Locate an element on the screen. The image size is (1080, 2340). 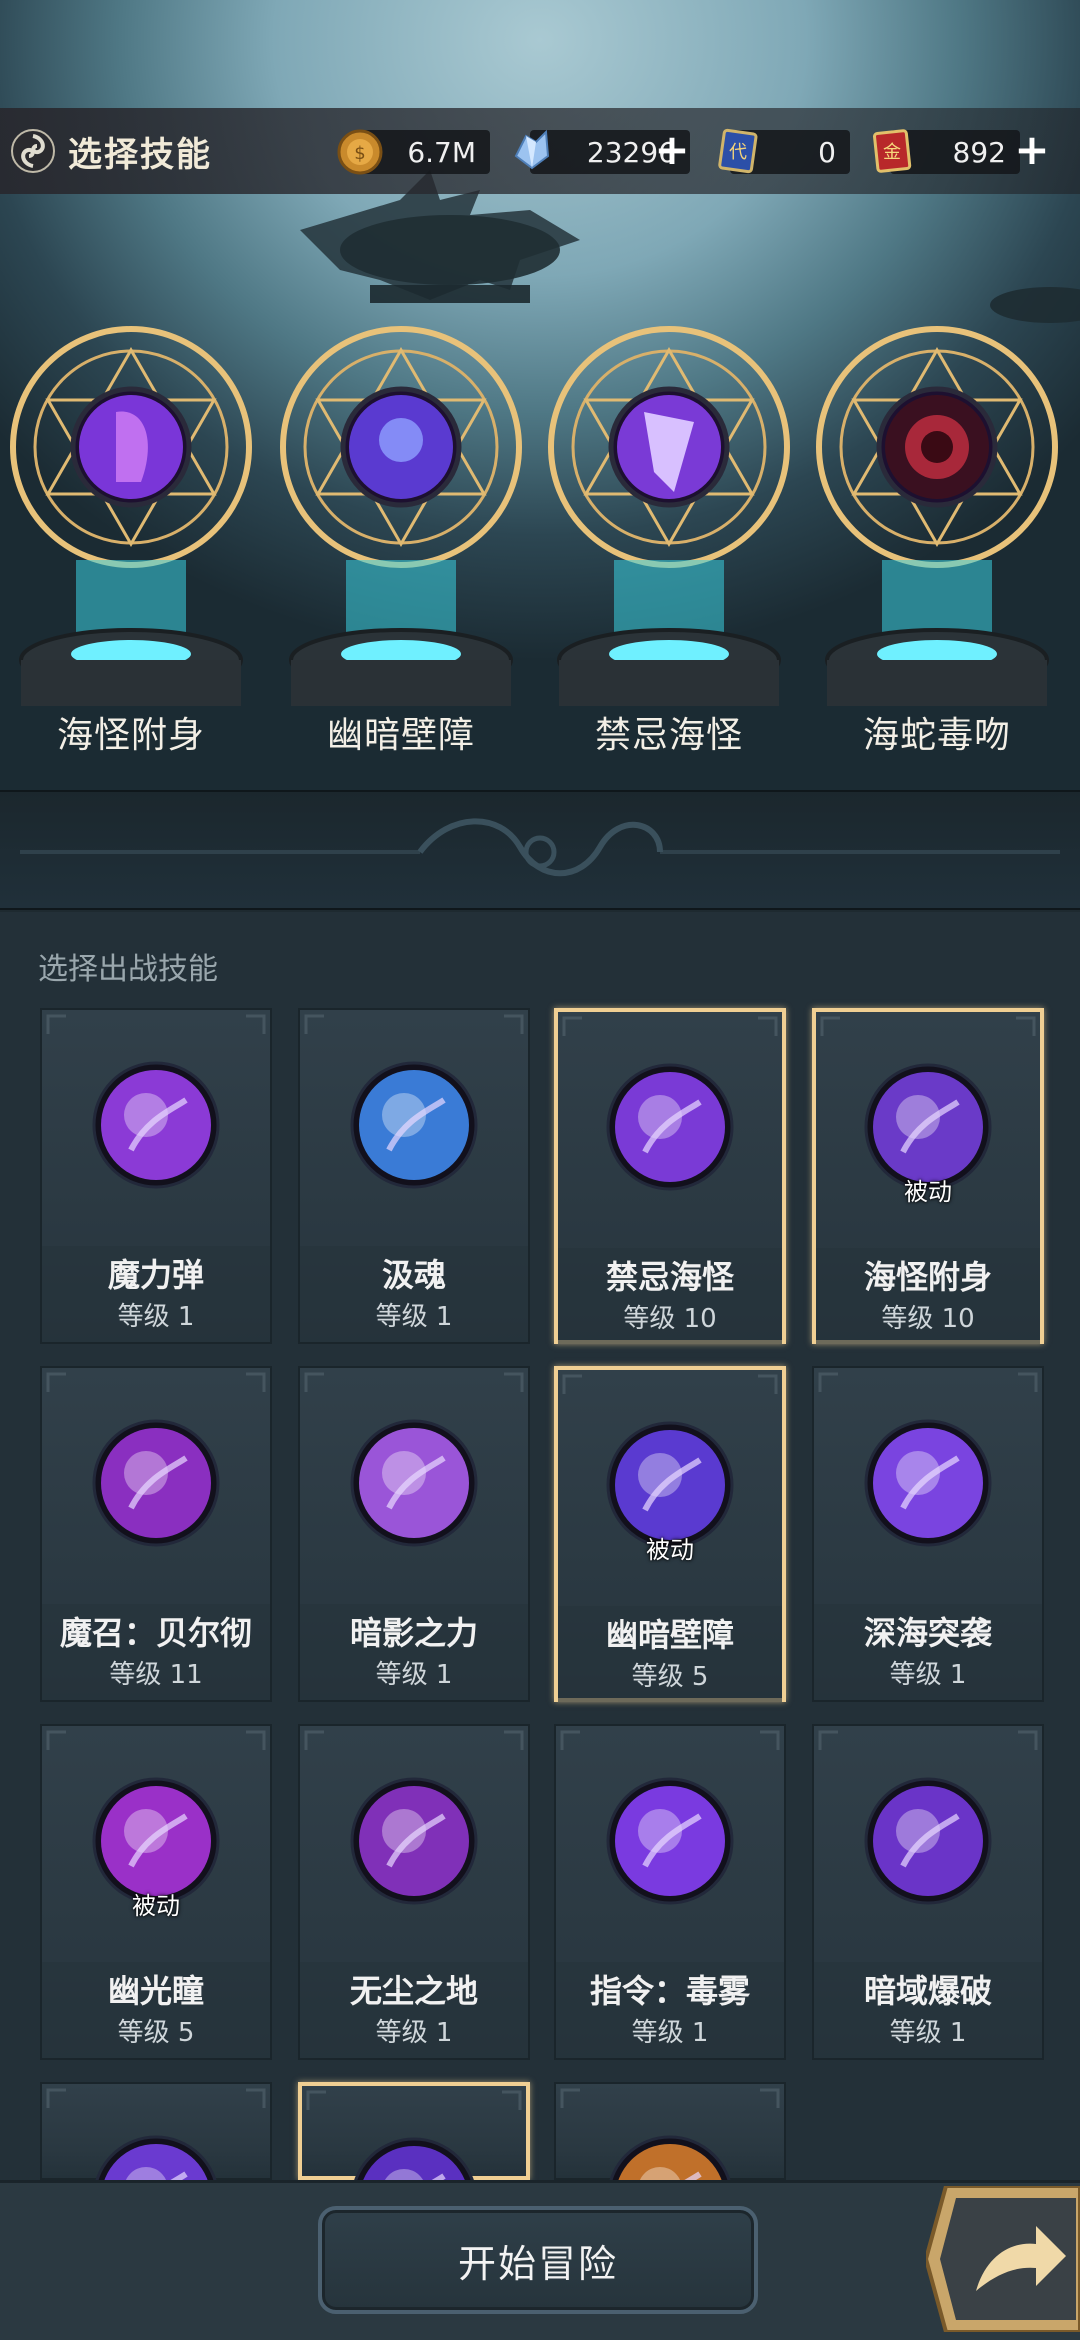
start-adventure-button: 开始冒险 is located at coordinates (538, 2260).